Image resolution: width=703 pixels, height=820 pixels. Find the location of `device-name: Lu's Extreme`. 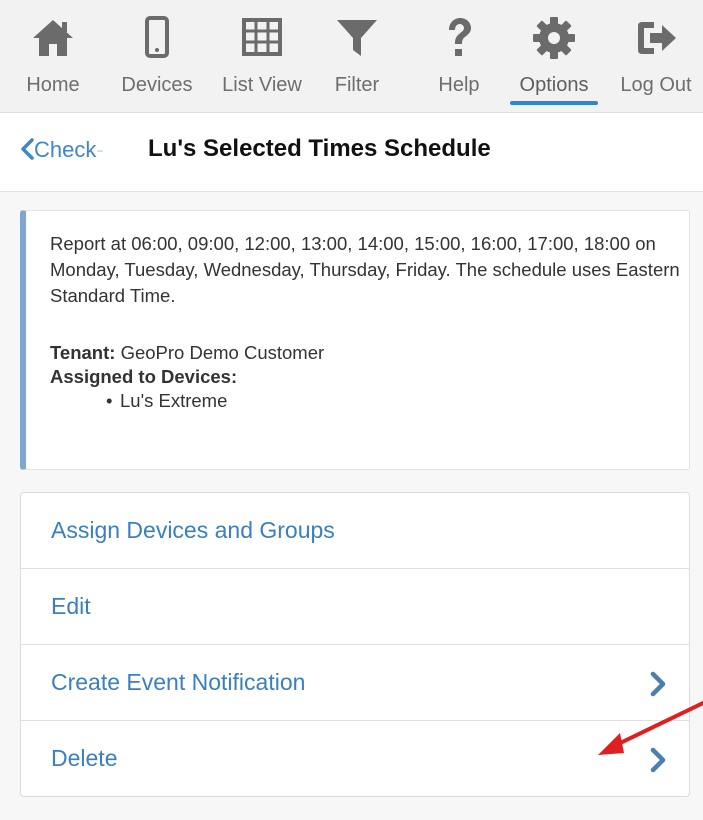

device-name: Lu's Extreme is located at coordinates (174, 400).